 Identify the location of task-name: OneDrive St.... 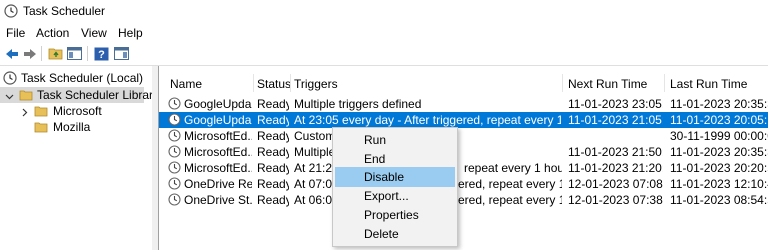
(218, 200).